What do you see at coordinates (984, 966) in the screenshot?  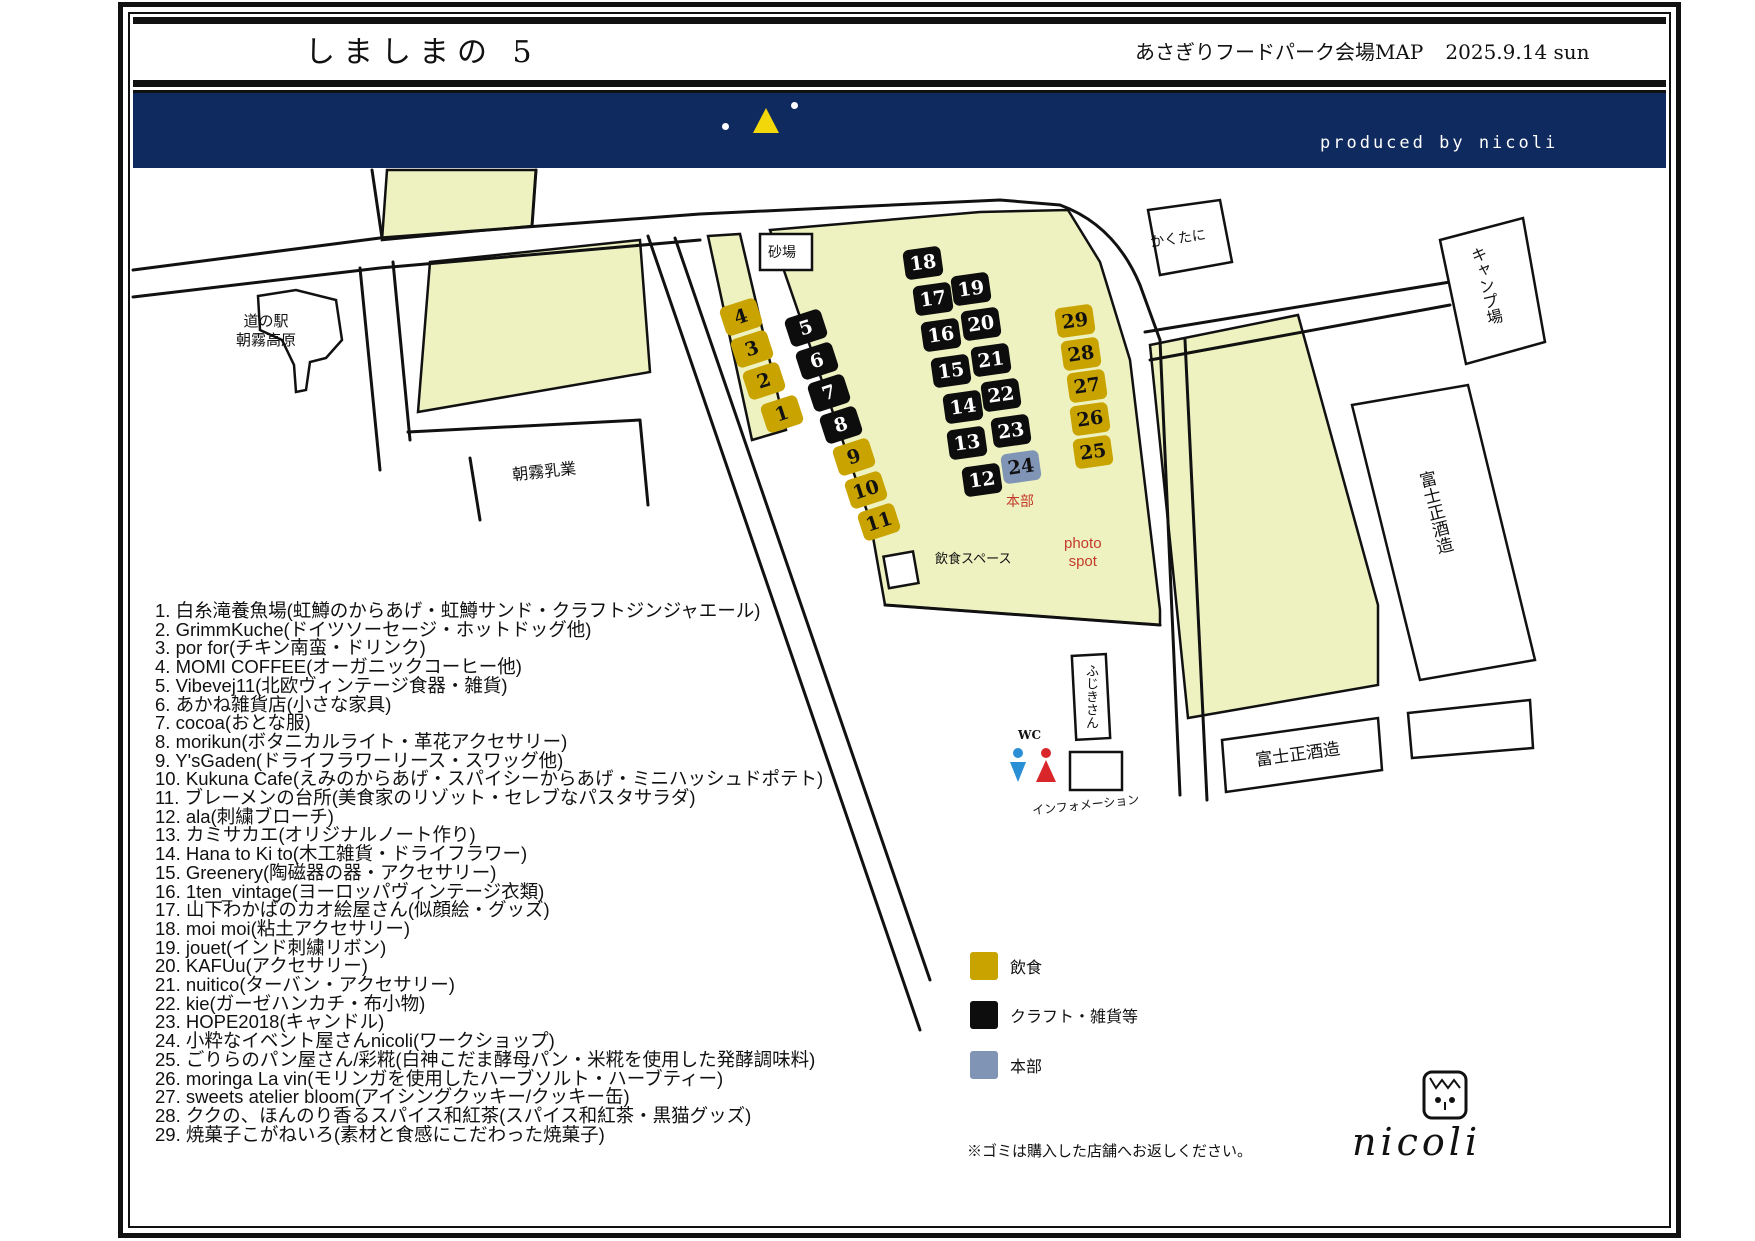 I see `legend-food-swatch` at bounding box center [984, 966].